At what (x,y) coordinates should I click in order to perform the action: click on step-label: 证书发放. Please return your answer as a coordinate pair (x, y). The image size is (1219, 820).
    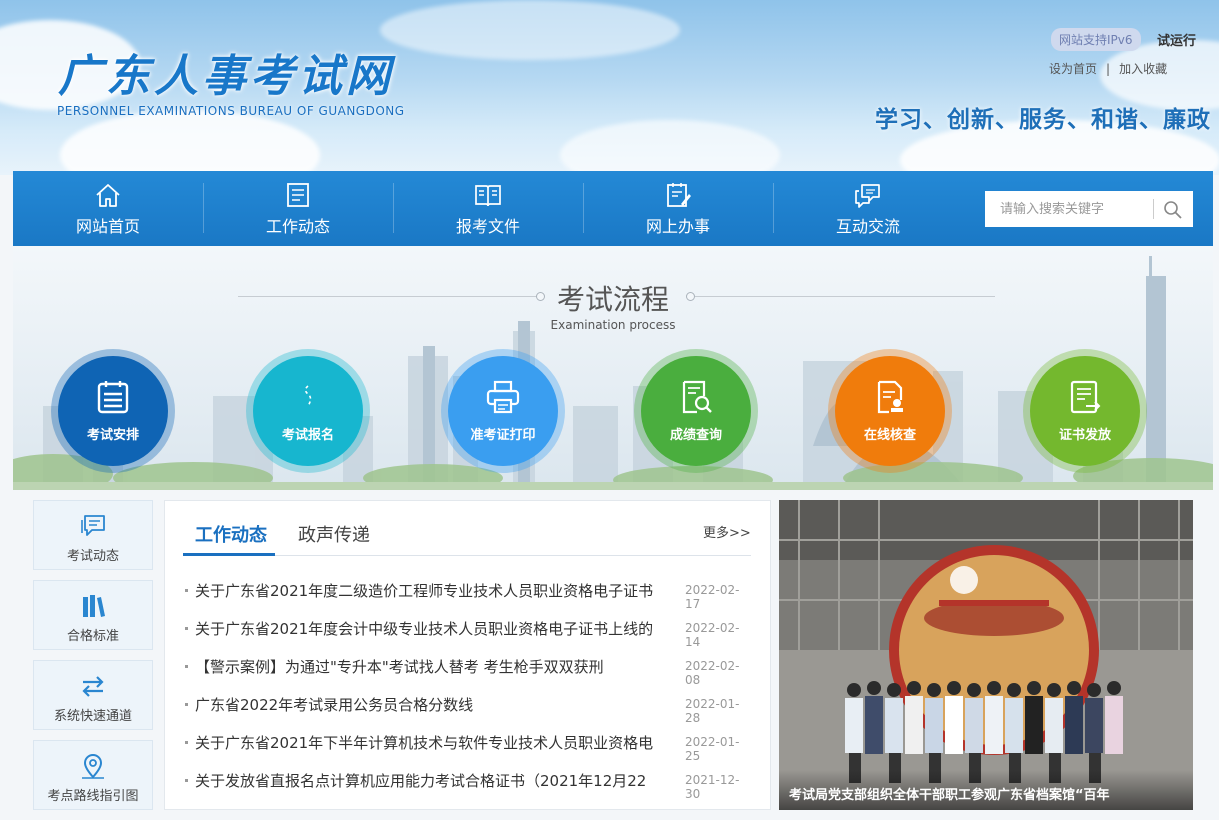
    Looking at the image, I should click on (1084, 435).